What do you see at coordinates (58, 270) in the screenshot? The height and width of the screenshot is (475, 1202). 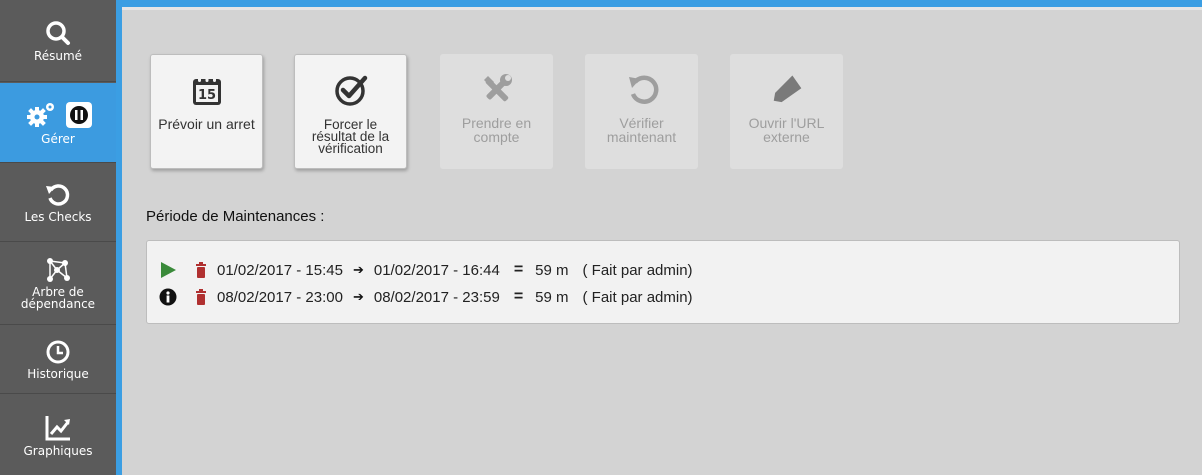 I see `dependency-tree-icon` at bounding box center [58, 270].